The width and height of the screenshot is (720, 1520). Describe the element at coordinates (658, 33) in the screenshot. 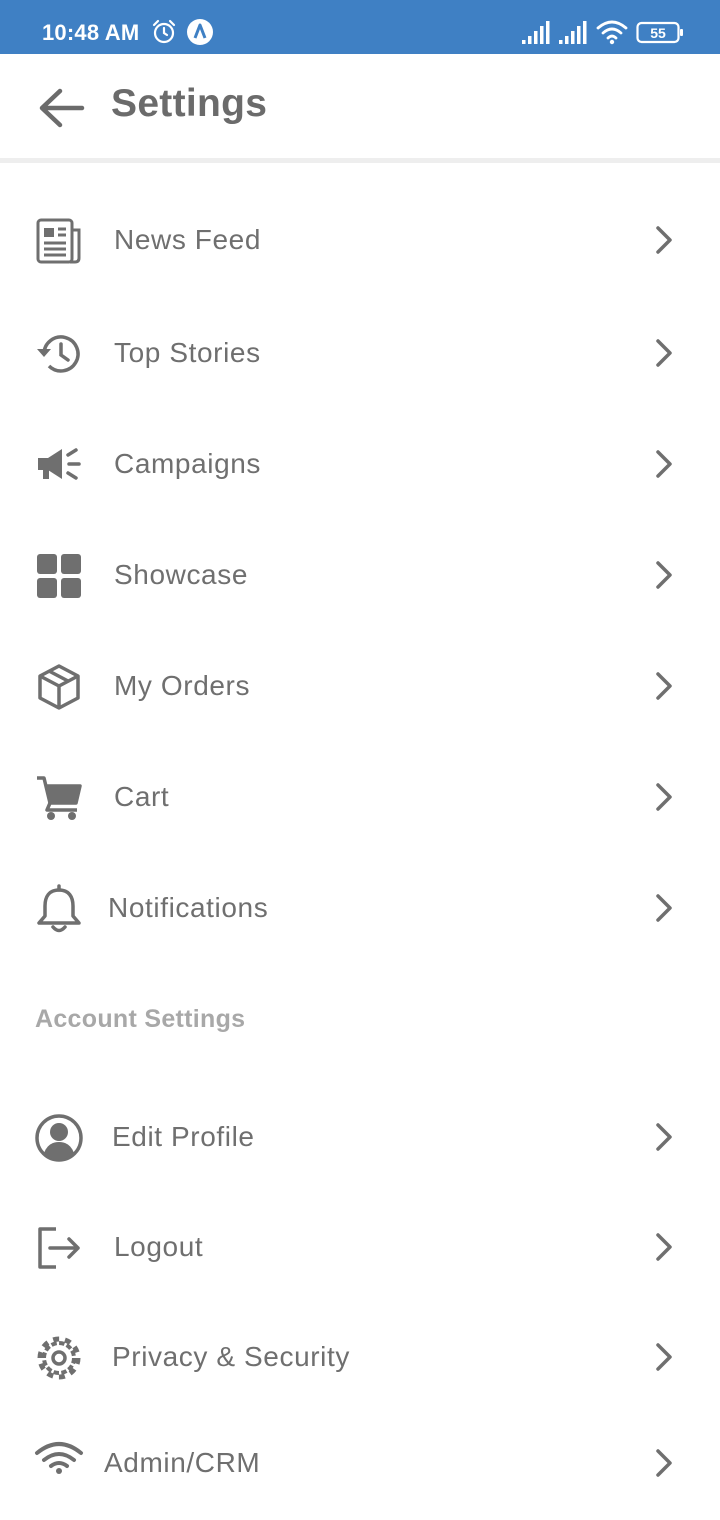

I see `battery-level: 55` at that location.